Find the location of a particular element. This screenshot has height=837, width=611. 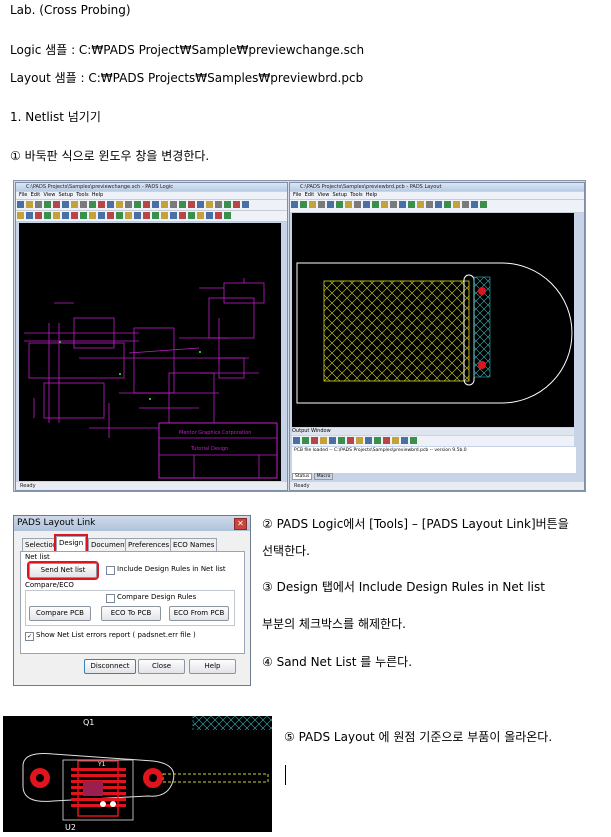

compare-pcb-button: Compare PCB is located at coordinates (60, 613).